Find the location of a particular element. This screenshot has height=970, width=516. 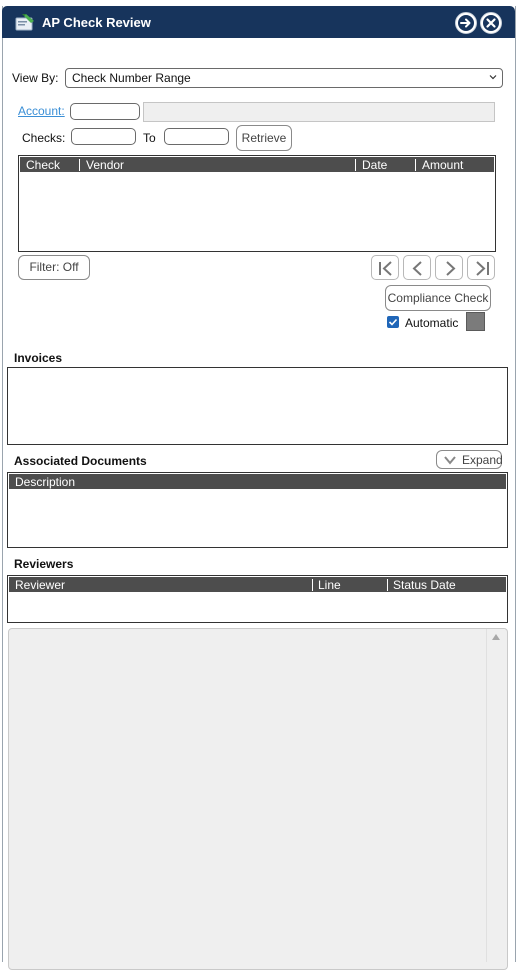

checks-from-input is located at coordinates (103, 136).